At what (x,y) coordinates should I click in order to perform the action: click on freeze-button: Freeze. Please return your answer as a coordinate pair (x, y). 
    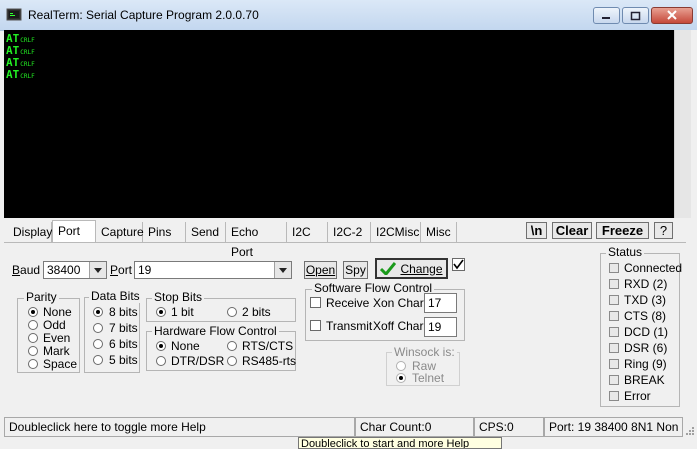
    Looking at the image, I should click on (622, 230).